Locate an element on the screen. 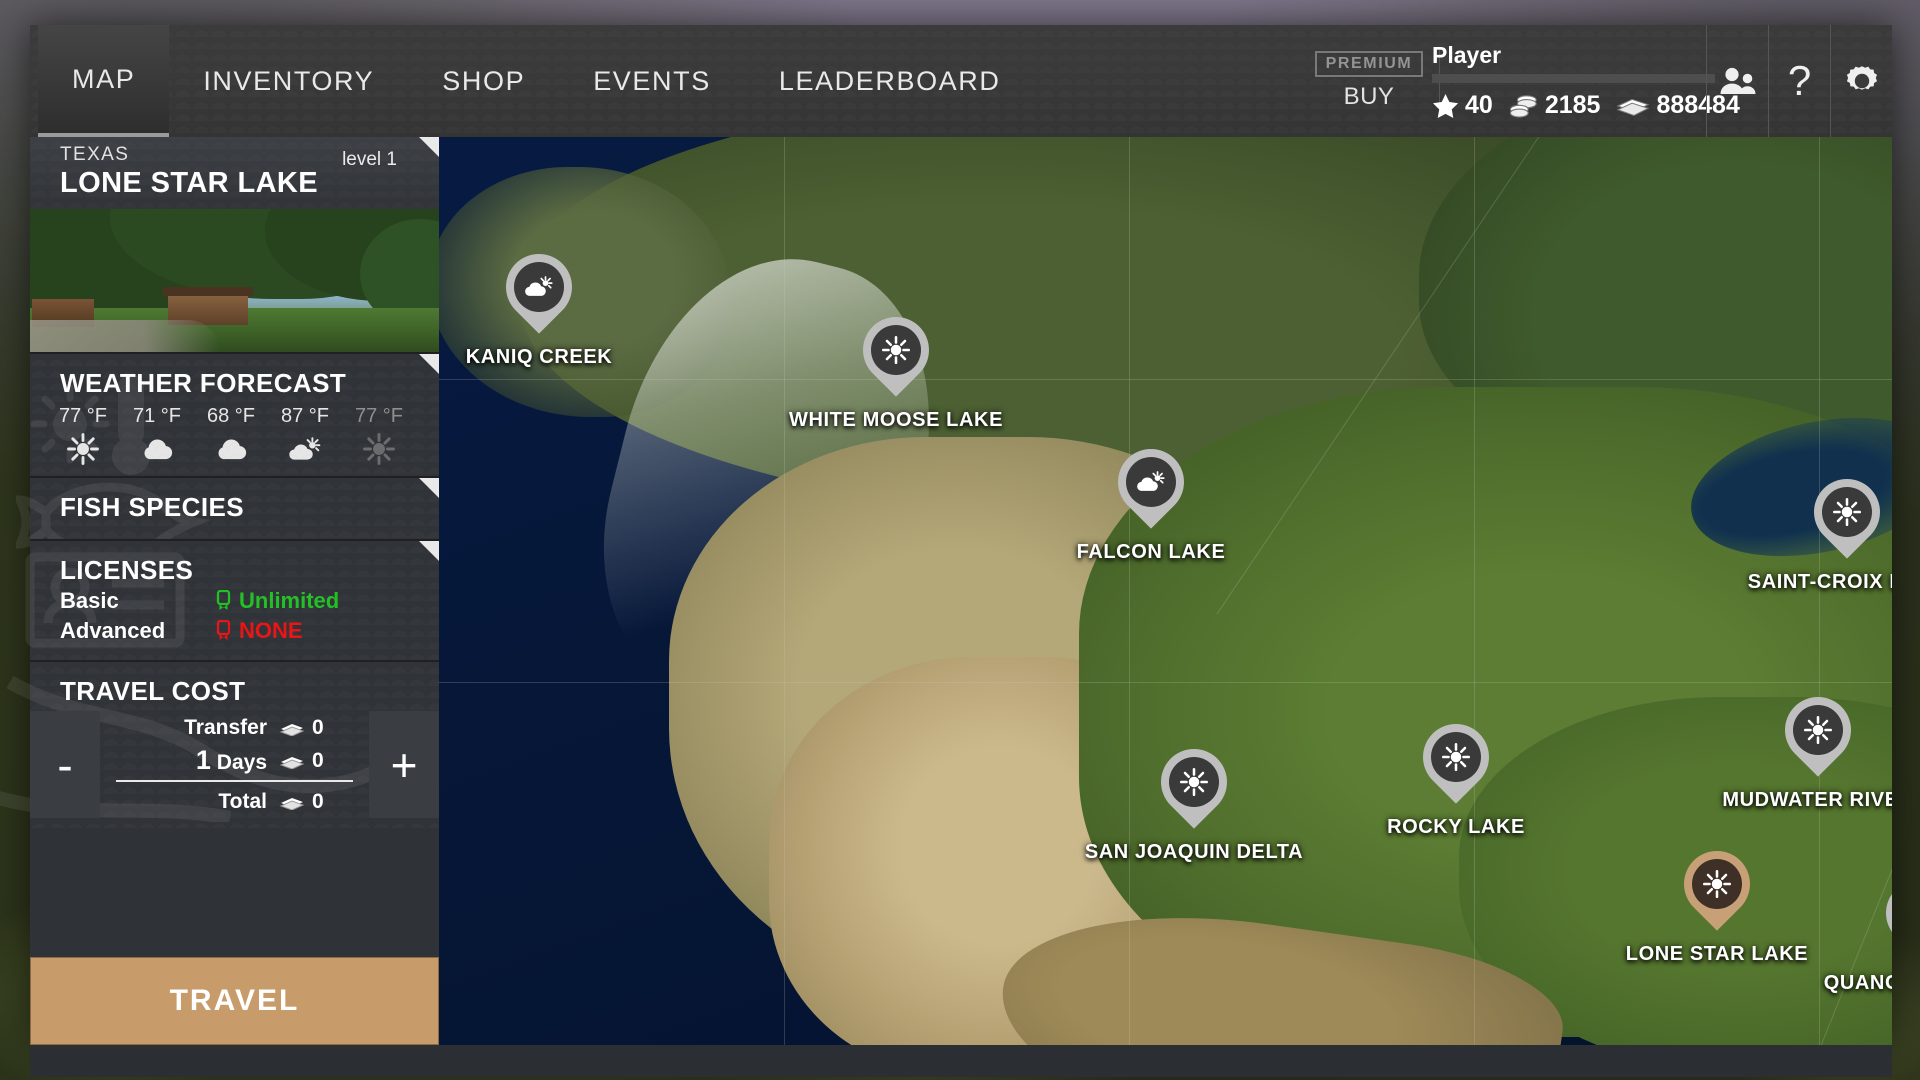 The height and width of the screenshot is (1080, 1920). travel-button: TRAVEL is located at coordinates (234, 1001).